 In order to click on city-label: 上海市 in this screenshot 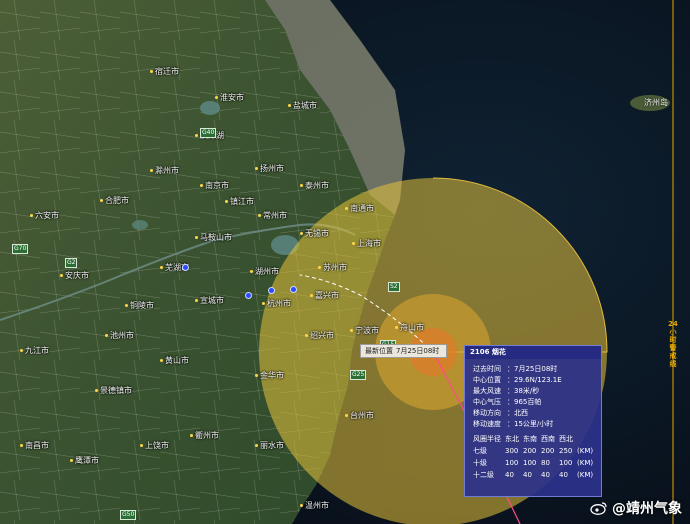, I will do `click(366, 243)`.